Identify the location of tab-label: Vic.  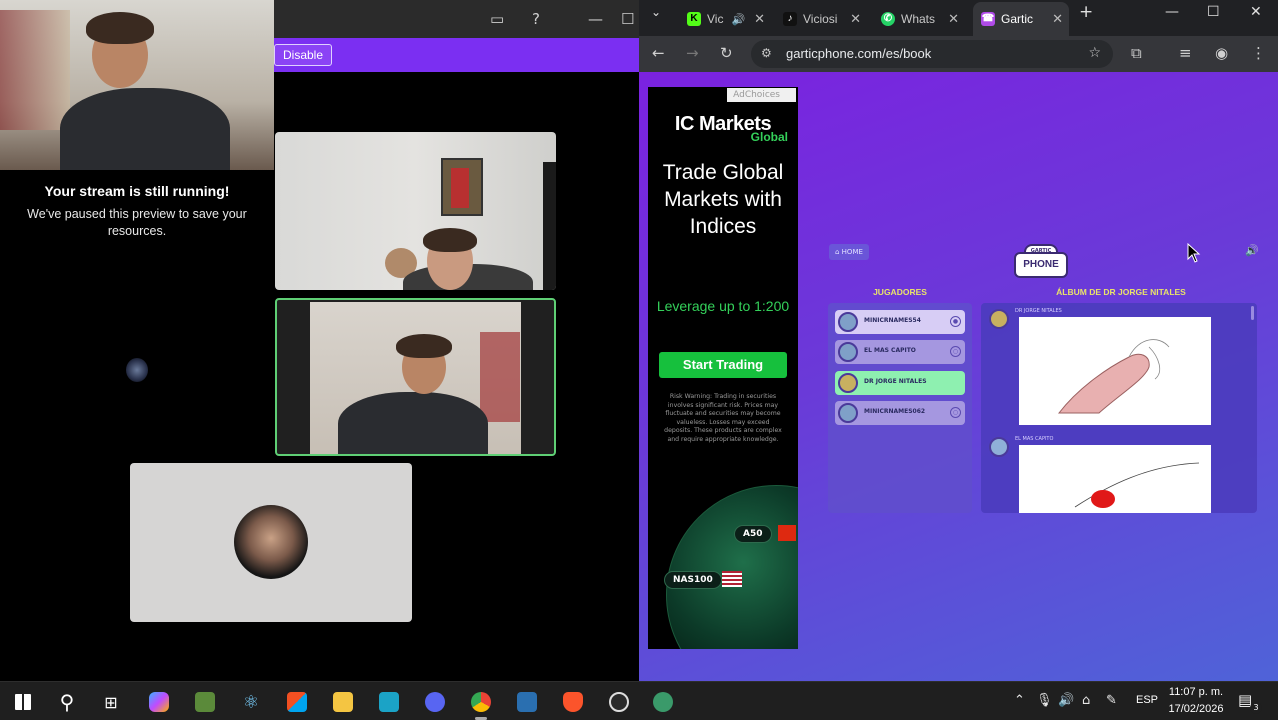
(715, 19).